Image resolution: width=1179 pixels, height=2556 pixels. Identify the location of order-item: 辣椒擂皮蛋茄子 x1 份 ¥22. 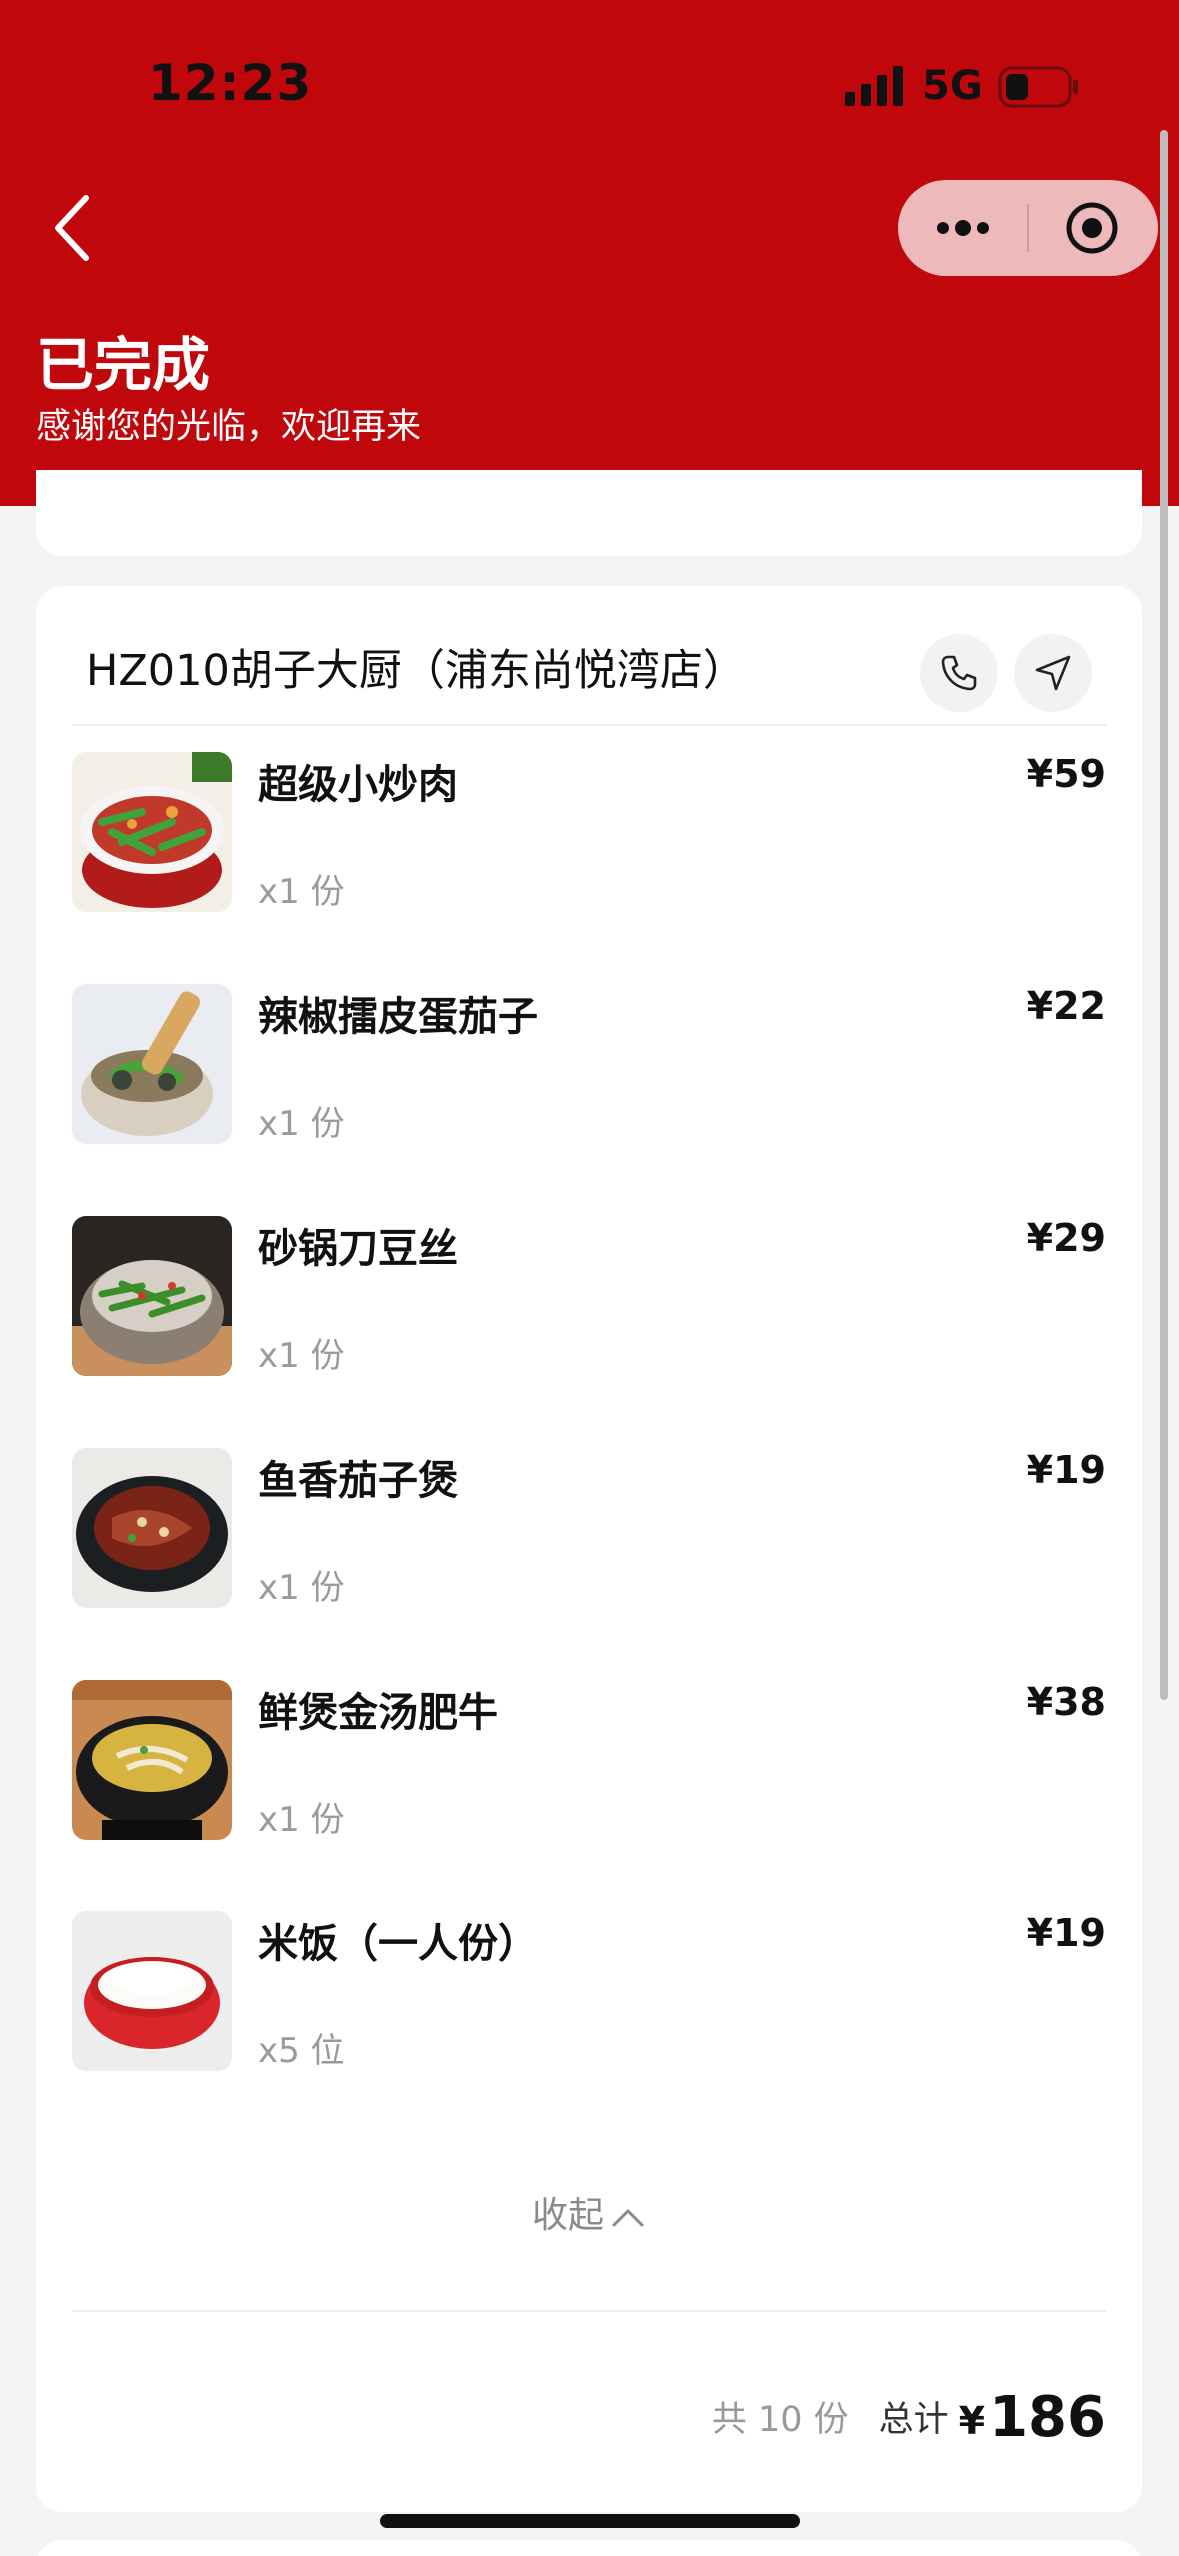
(589, 1064).